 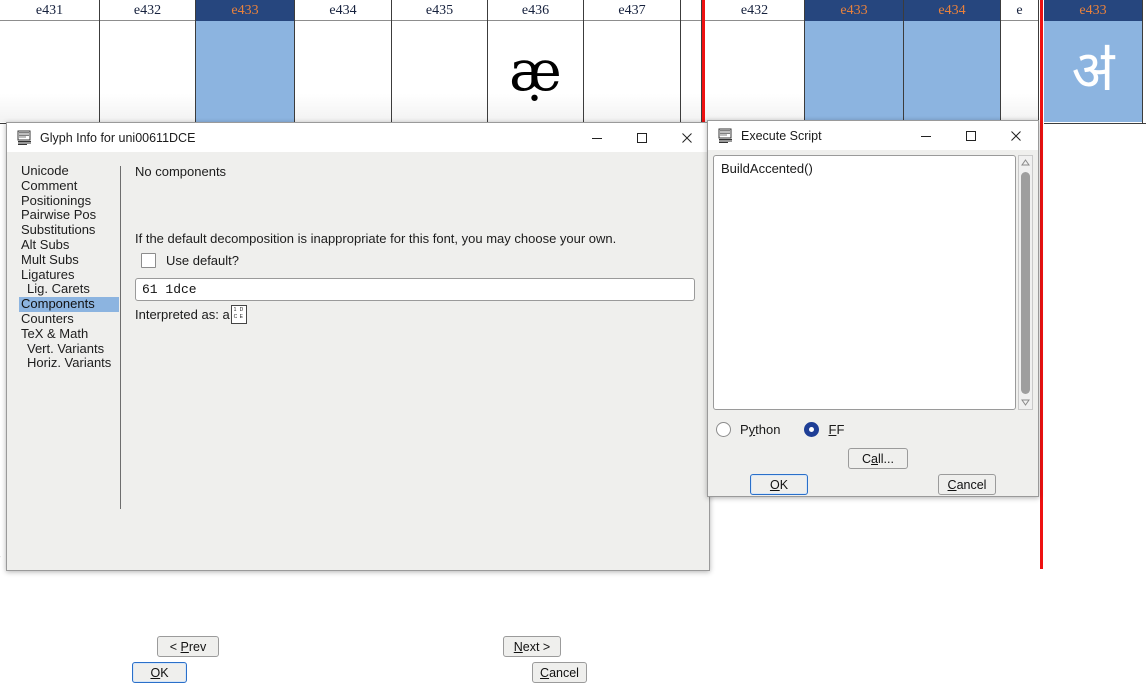 I want to click on sidebar-item-pairwise-pos: Pairwise Pos, so click(x=69, y=215).